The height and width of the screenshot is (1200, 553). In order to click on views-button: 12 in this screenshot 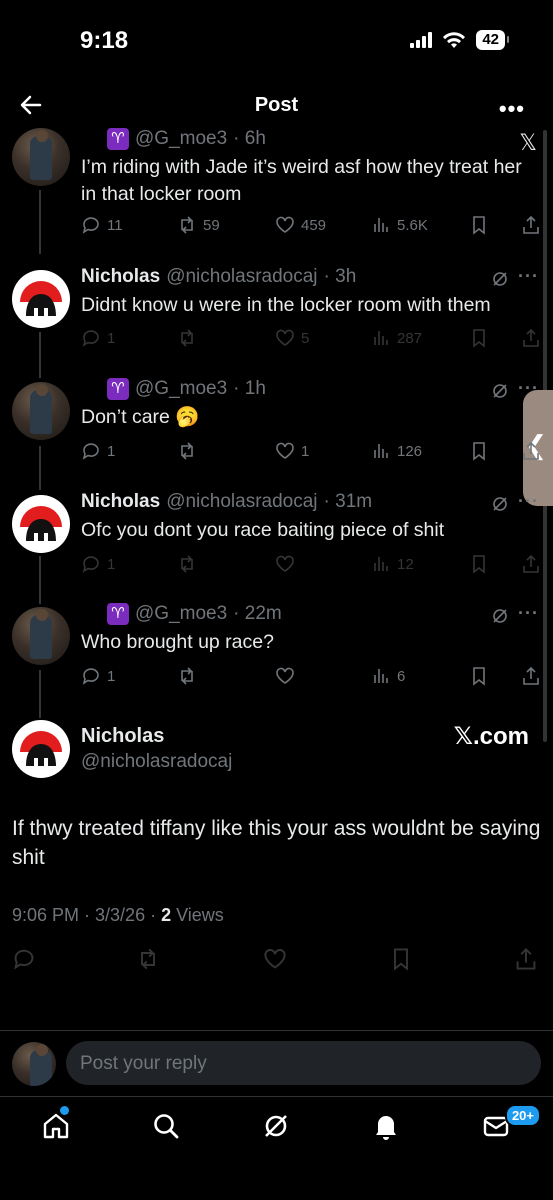, I will do `click(392, 564)`.